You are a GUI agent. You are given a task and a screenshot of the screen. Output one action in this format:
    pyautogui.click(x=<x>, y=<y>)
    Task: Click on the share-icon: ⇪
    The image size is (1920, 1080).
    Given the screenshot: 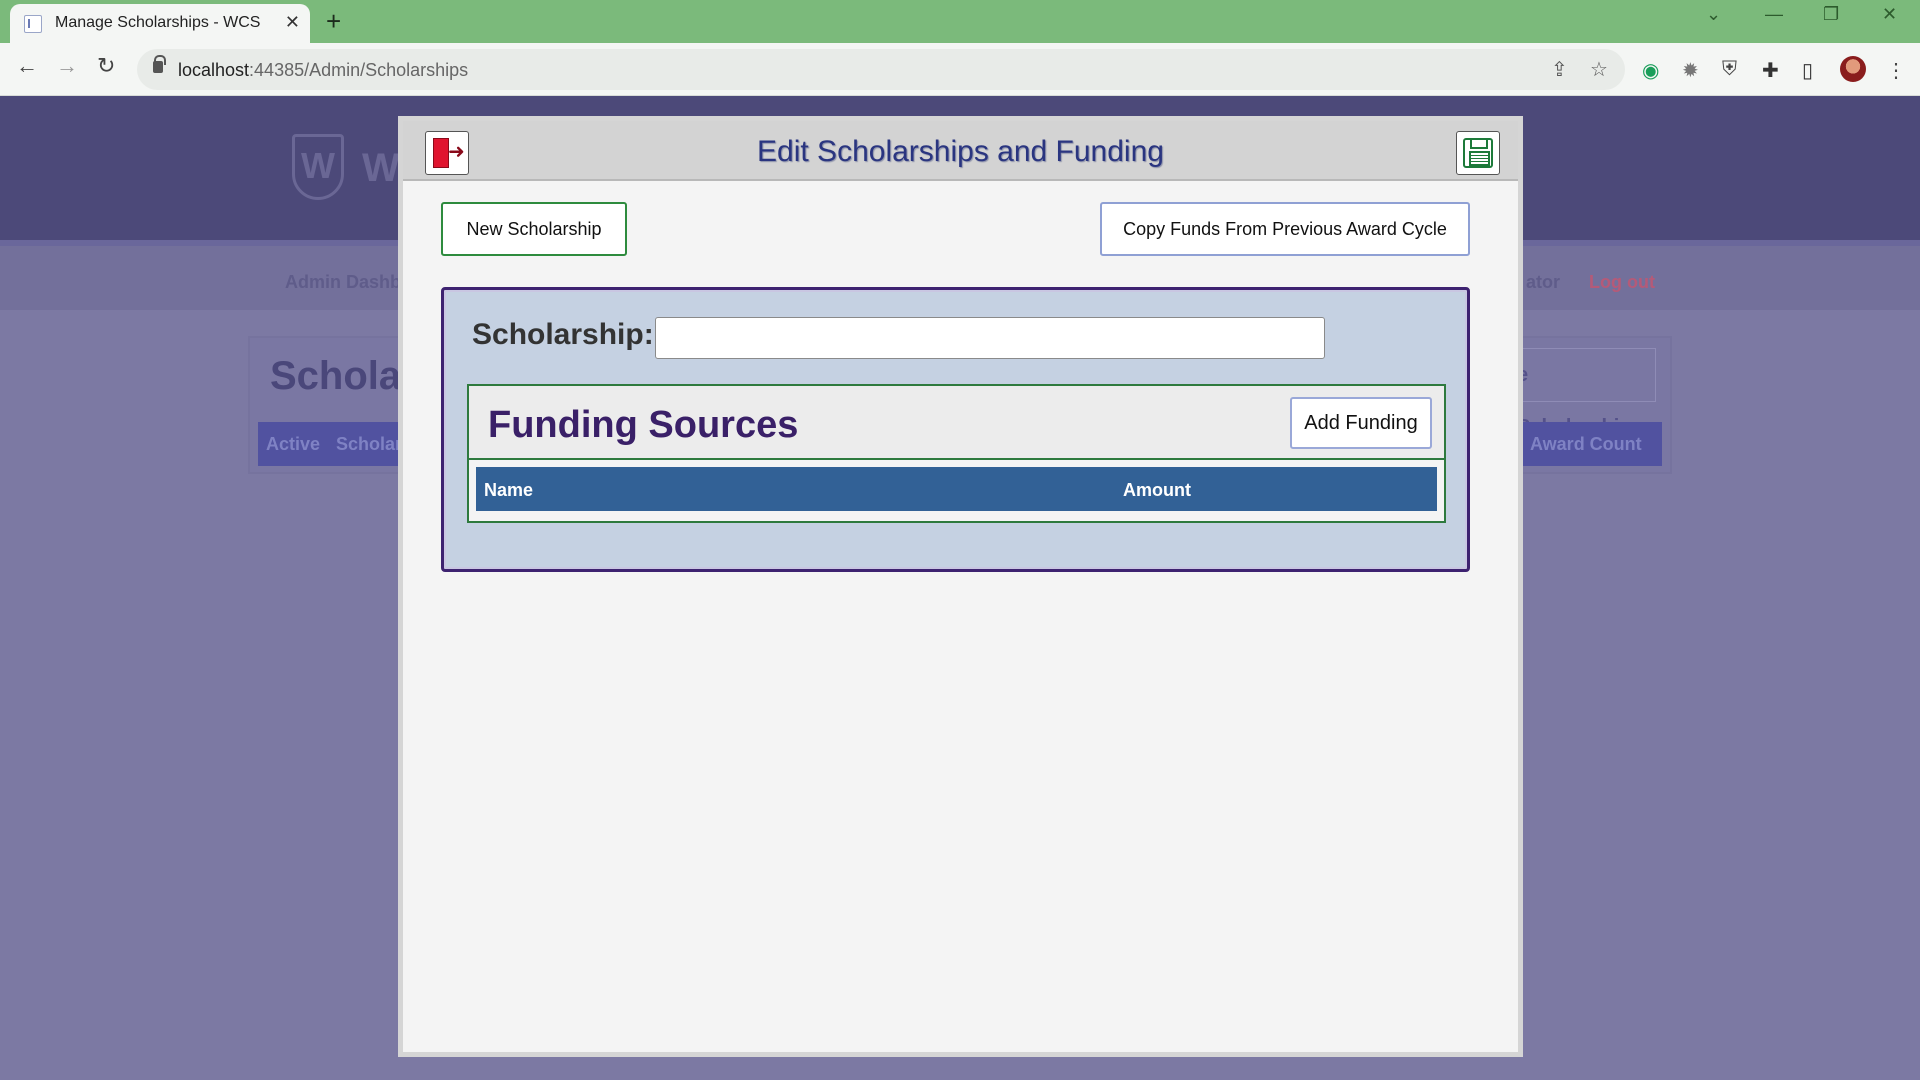 What is the action you would take?
    pyautogui.click(x=1559, y=69)
    